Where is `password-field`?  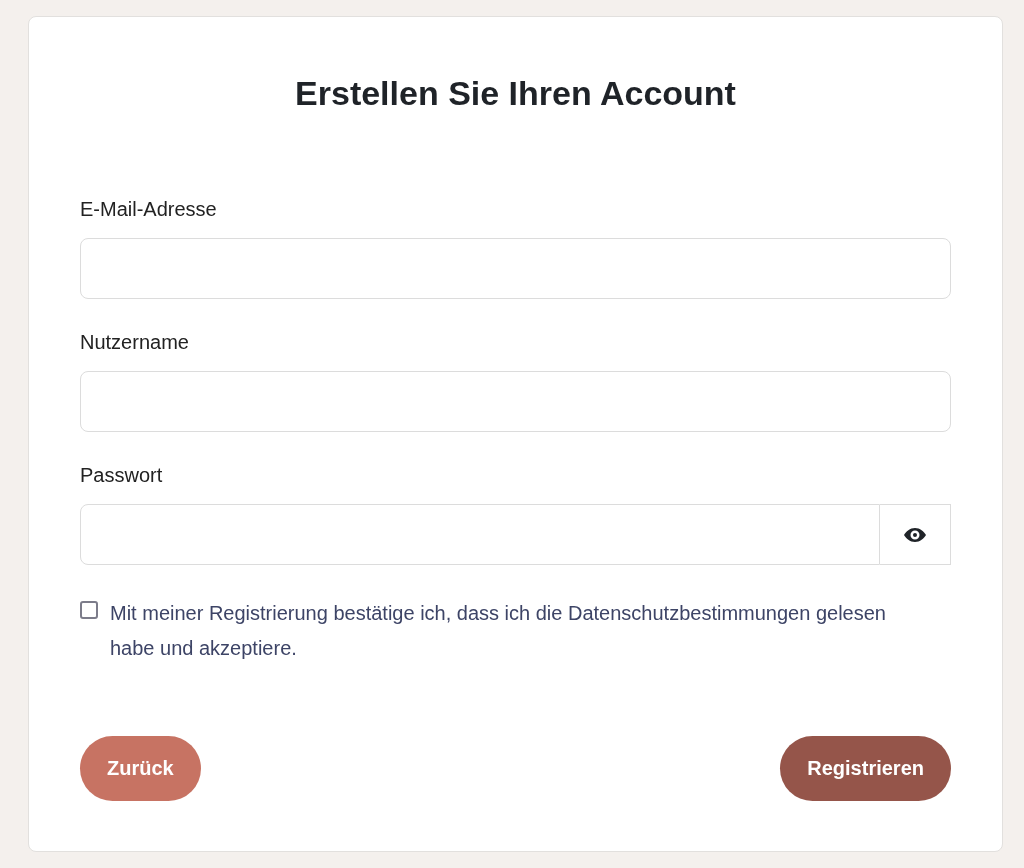 password-field is located at coordinates (515, 534).